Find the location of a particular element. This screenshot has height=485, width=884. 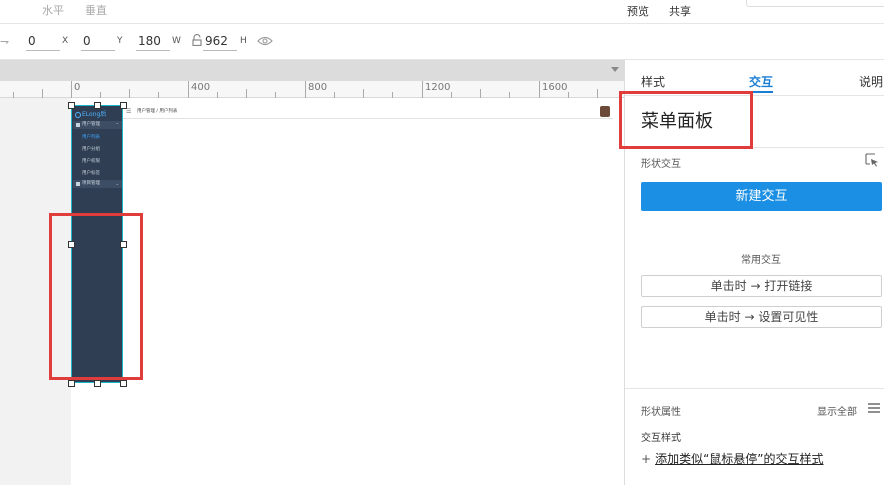

pick-icon is located at coordinates (872, 160).